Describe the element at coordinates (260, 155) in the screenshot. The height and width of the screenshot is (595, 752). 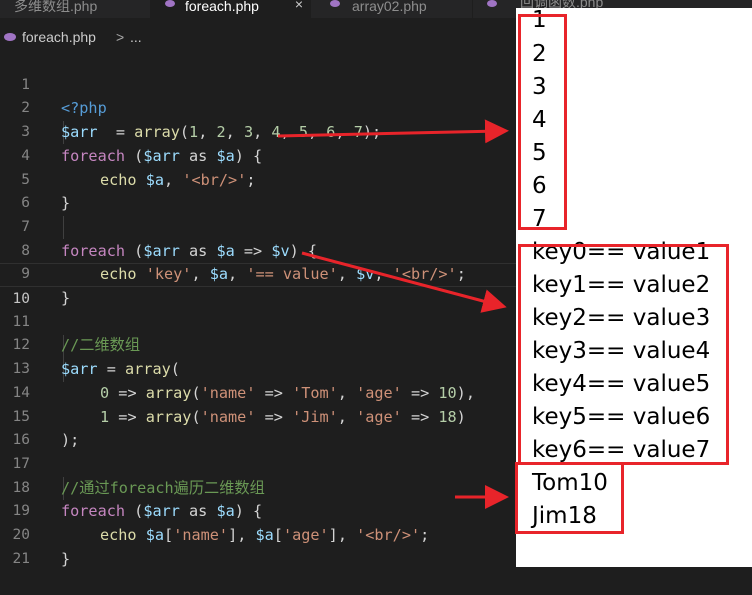
I see `code-line-4: 4 echo $a, '<br/>';` at that location.